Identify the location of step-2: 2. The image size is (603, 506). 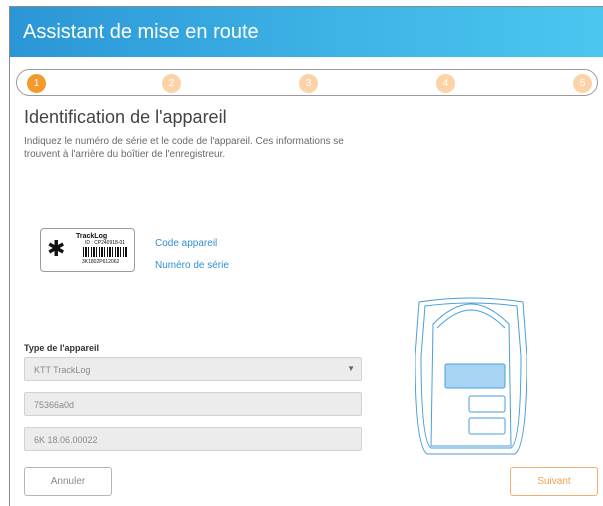
(171, 83).